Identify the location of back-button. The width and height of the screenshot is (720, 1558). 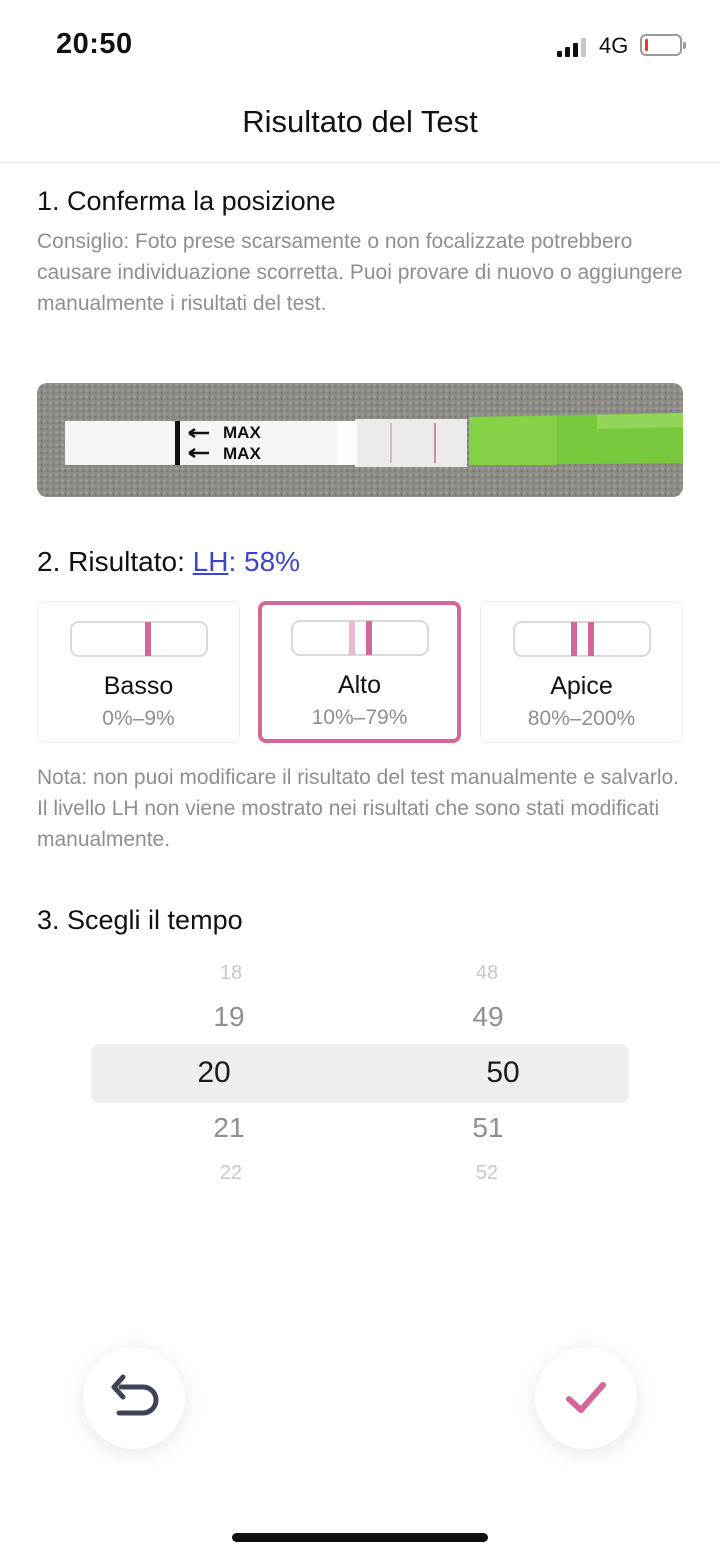
(134, 1398).